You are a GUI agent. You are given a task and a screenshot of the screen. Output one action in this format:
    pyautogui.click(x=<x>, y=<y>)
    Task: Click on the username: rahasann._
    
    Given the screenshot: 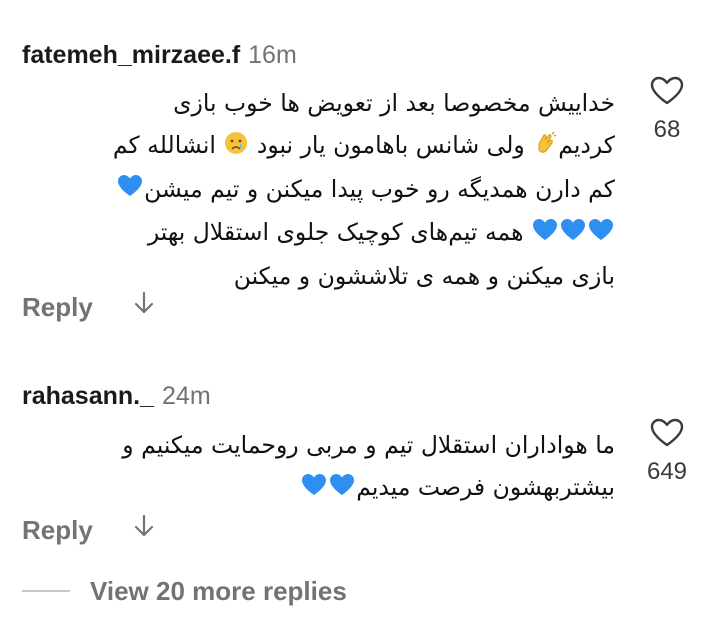 What is the action you would take?
    pyautogui.click(x=88, y=396)
    